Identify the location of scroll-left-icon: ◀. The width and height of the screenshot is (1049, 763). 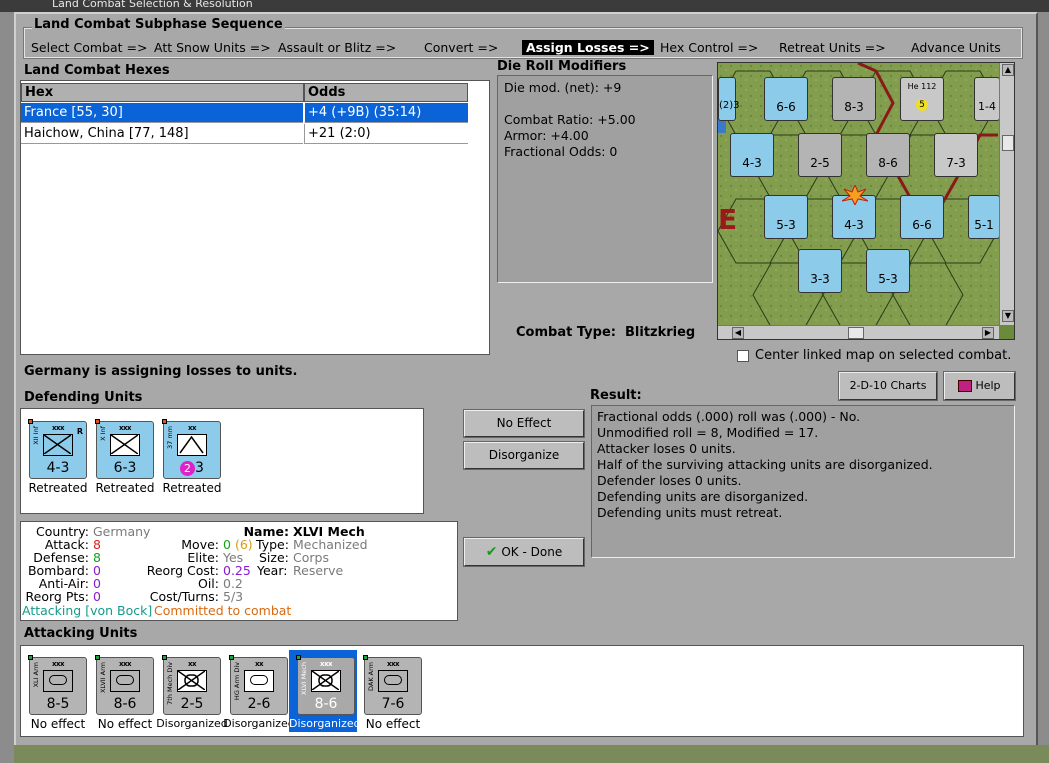
(738, 333).